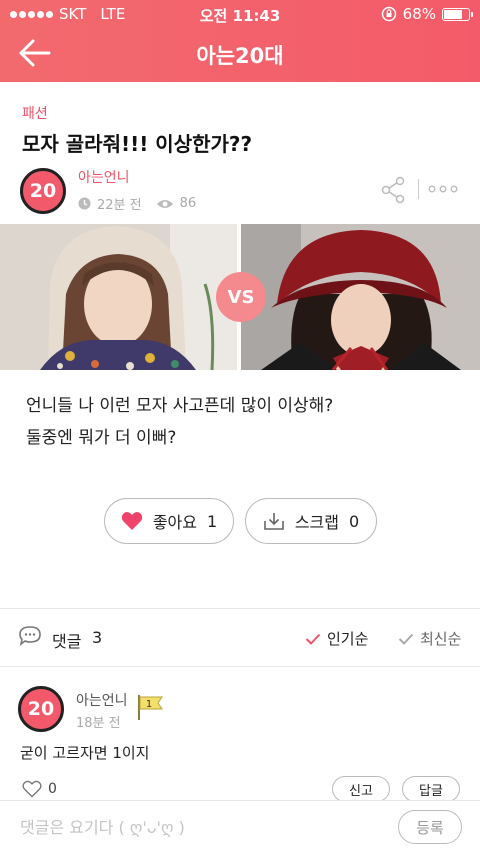 The width and height of the screenshot is (480, 855). I want to click on post-body-line: 둘중엔 뭐가 더 이뻐?, so click(101, 438).